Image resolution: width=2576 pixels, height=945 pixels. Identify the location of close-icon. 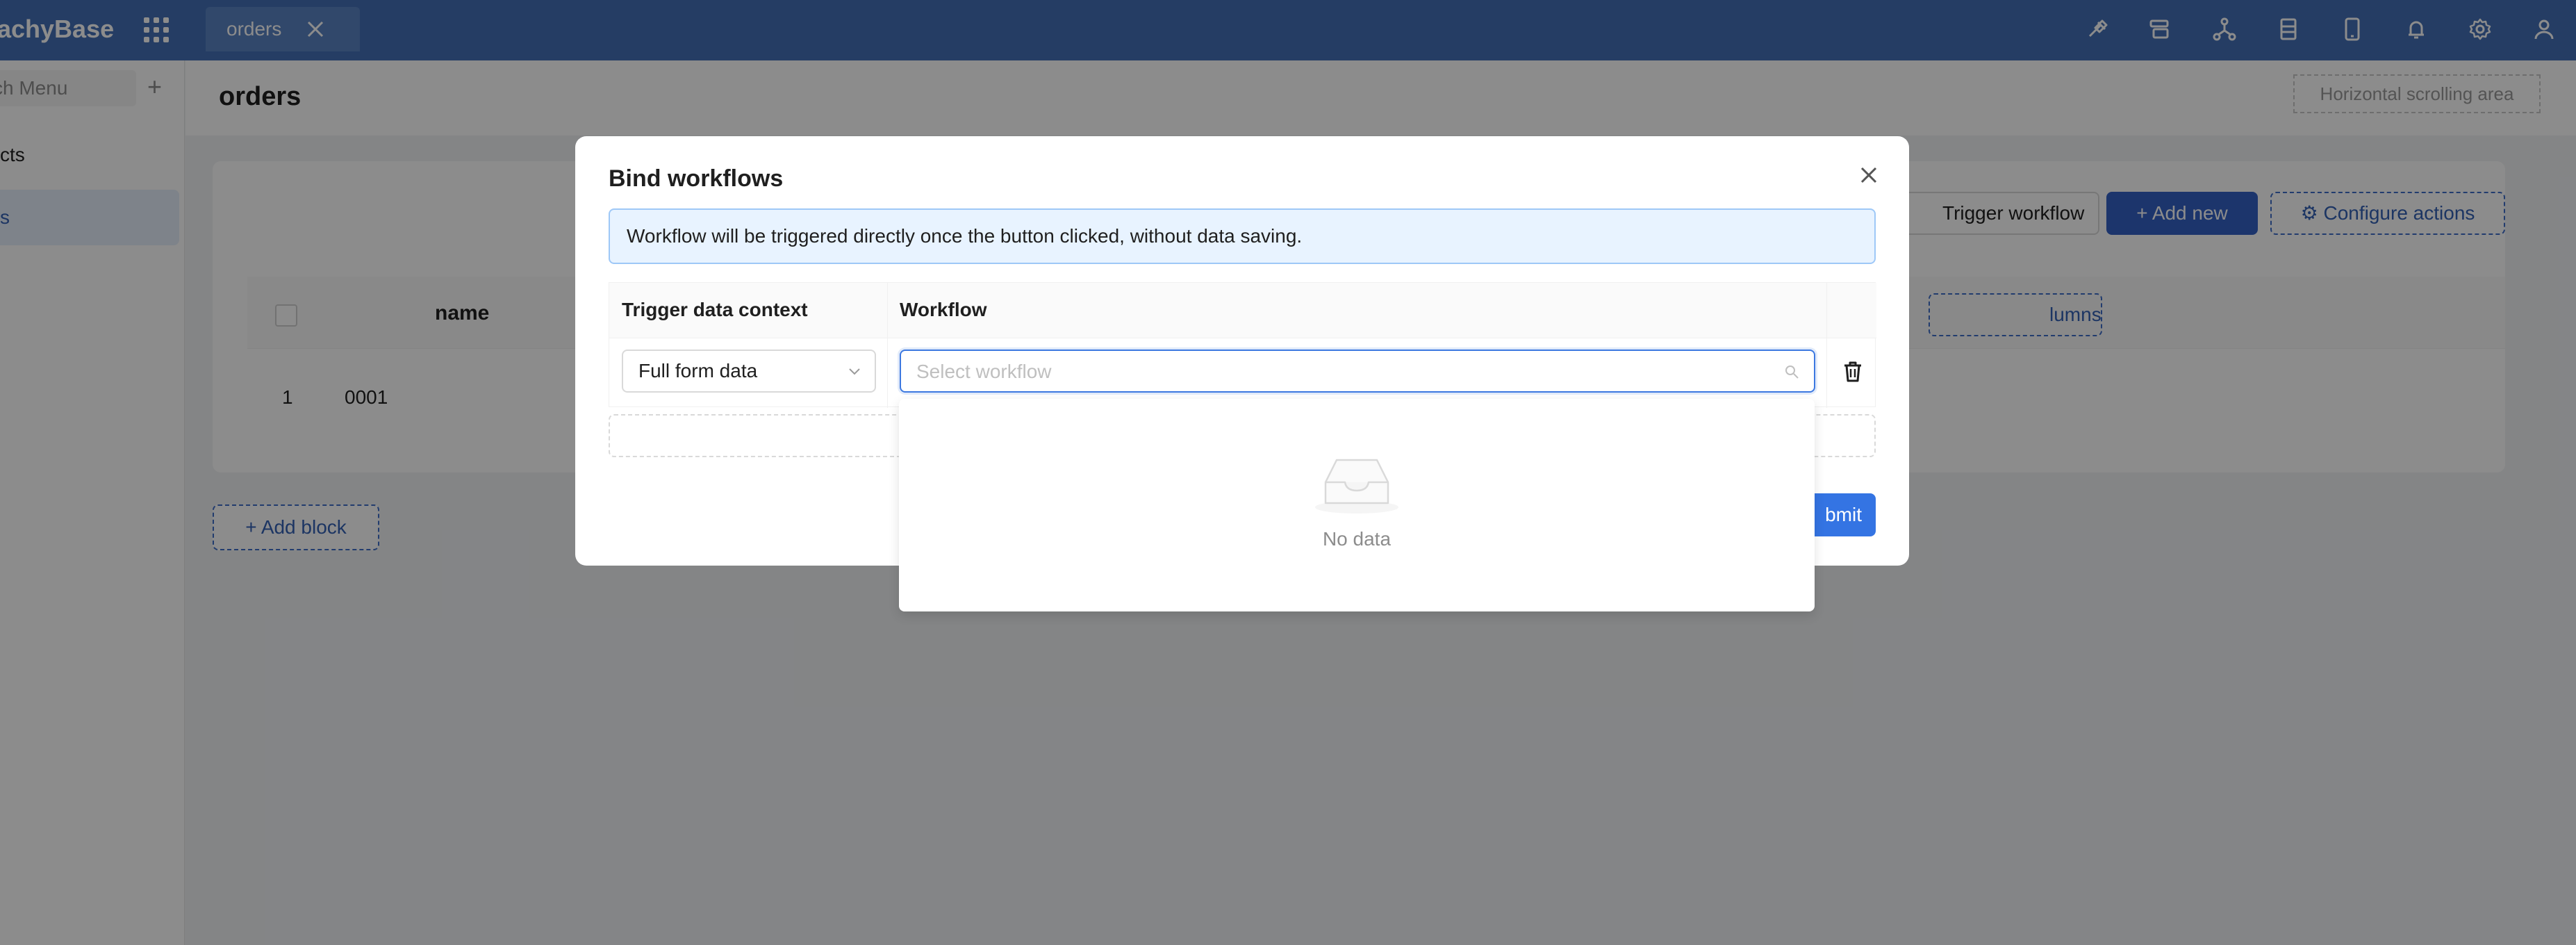
(1869, 175).